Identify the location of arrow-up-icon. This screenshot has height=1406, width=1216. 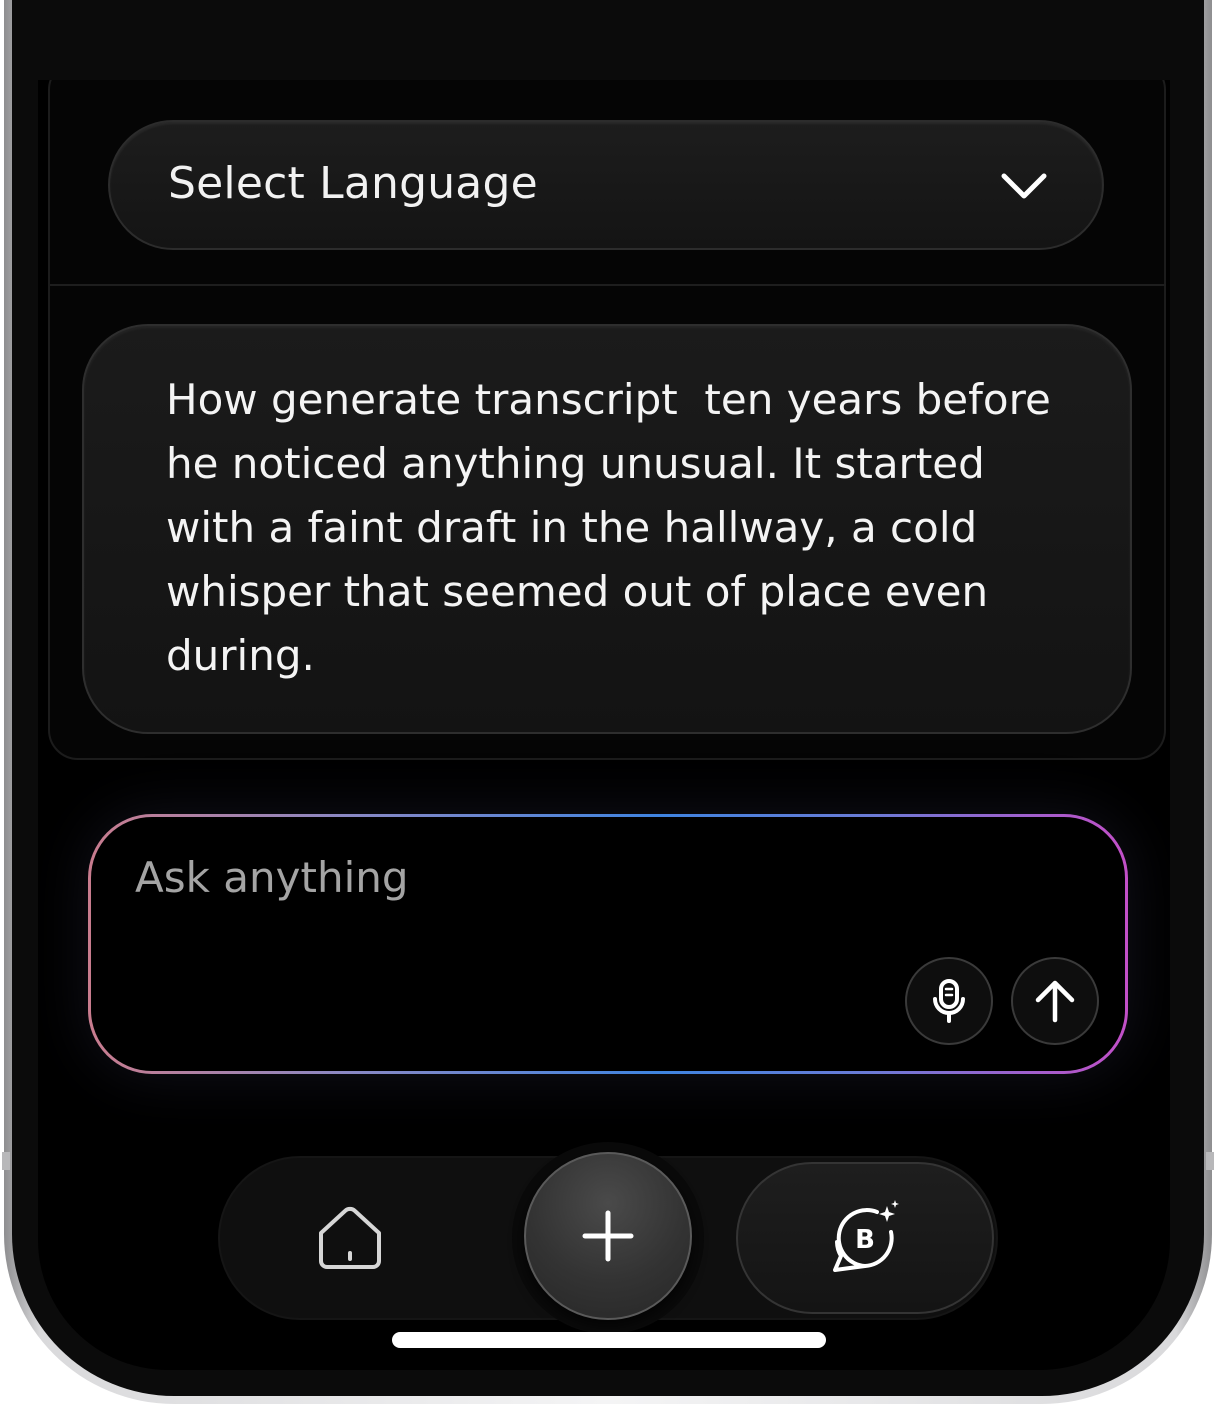
(1055, 1001).